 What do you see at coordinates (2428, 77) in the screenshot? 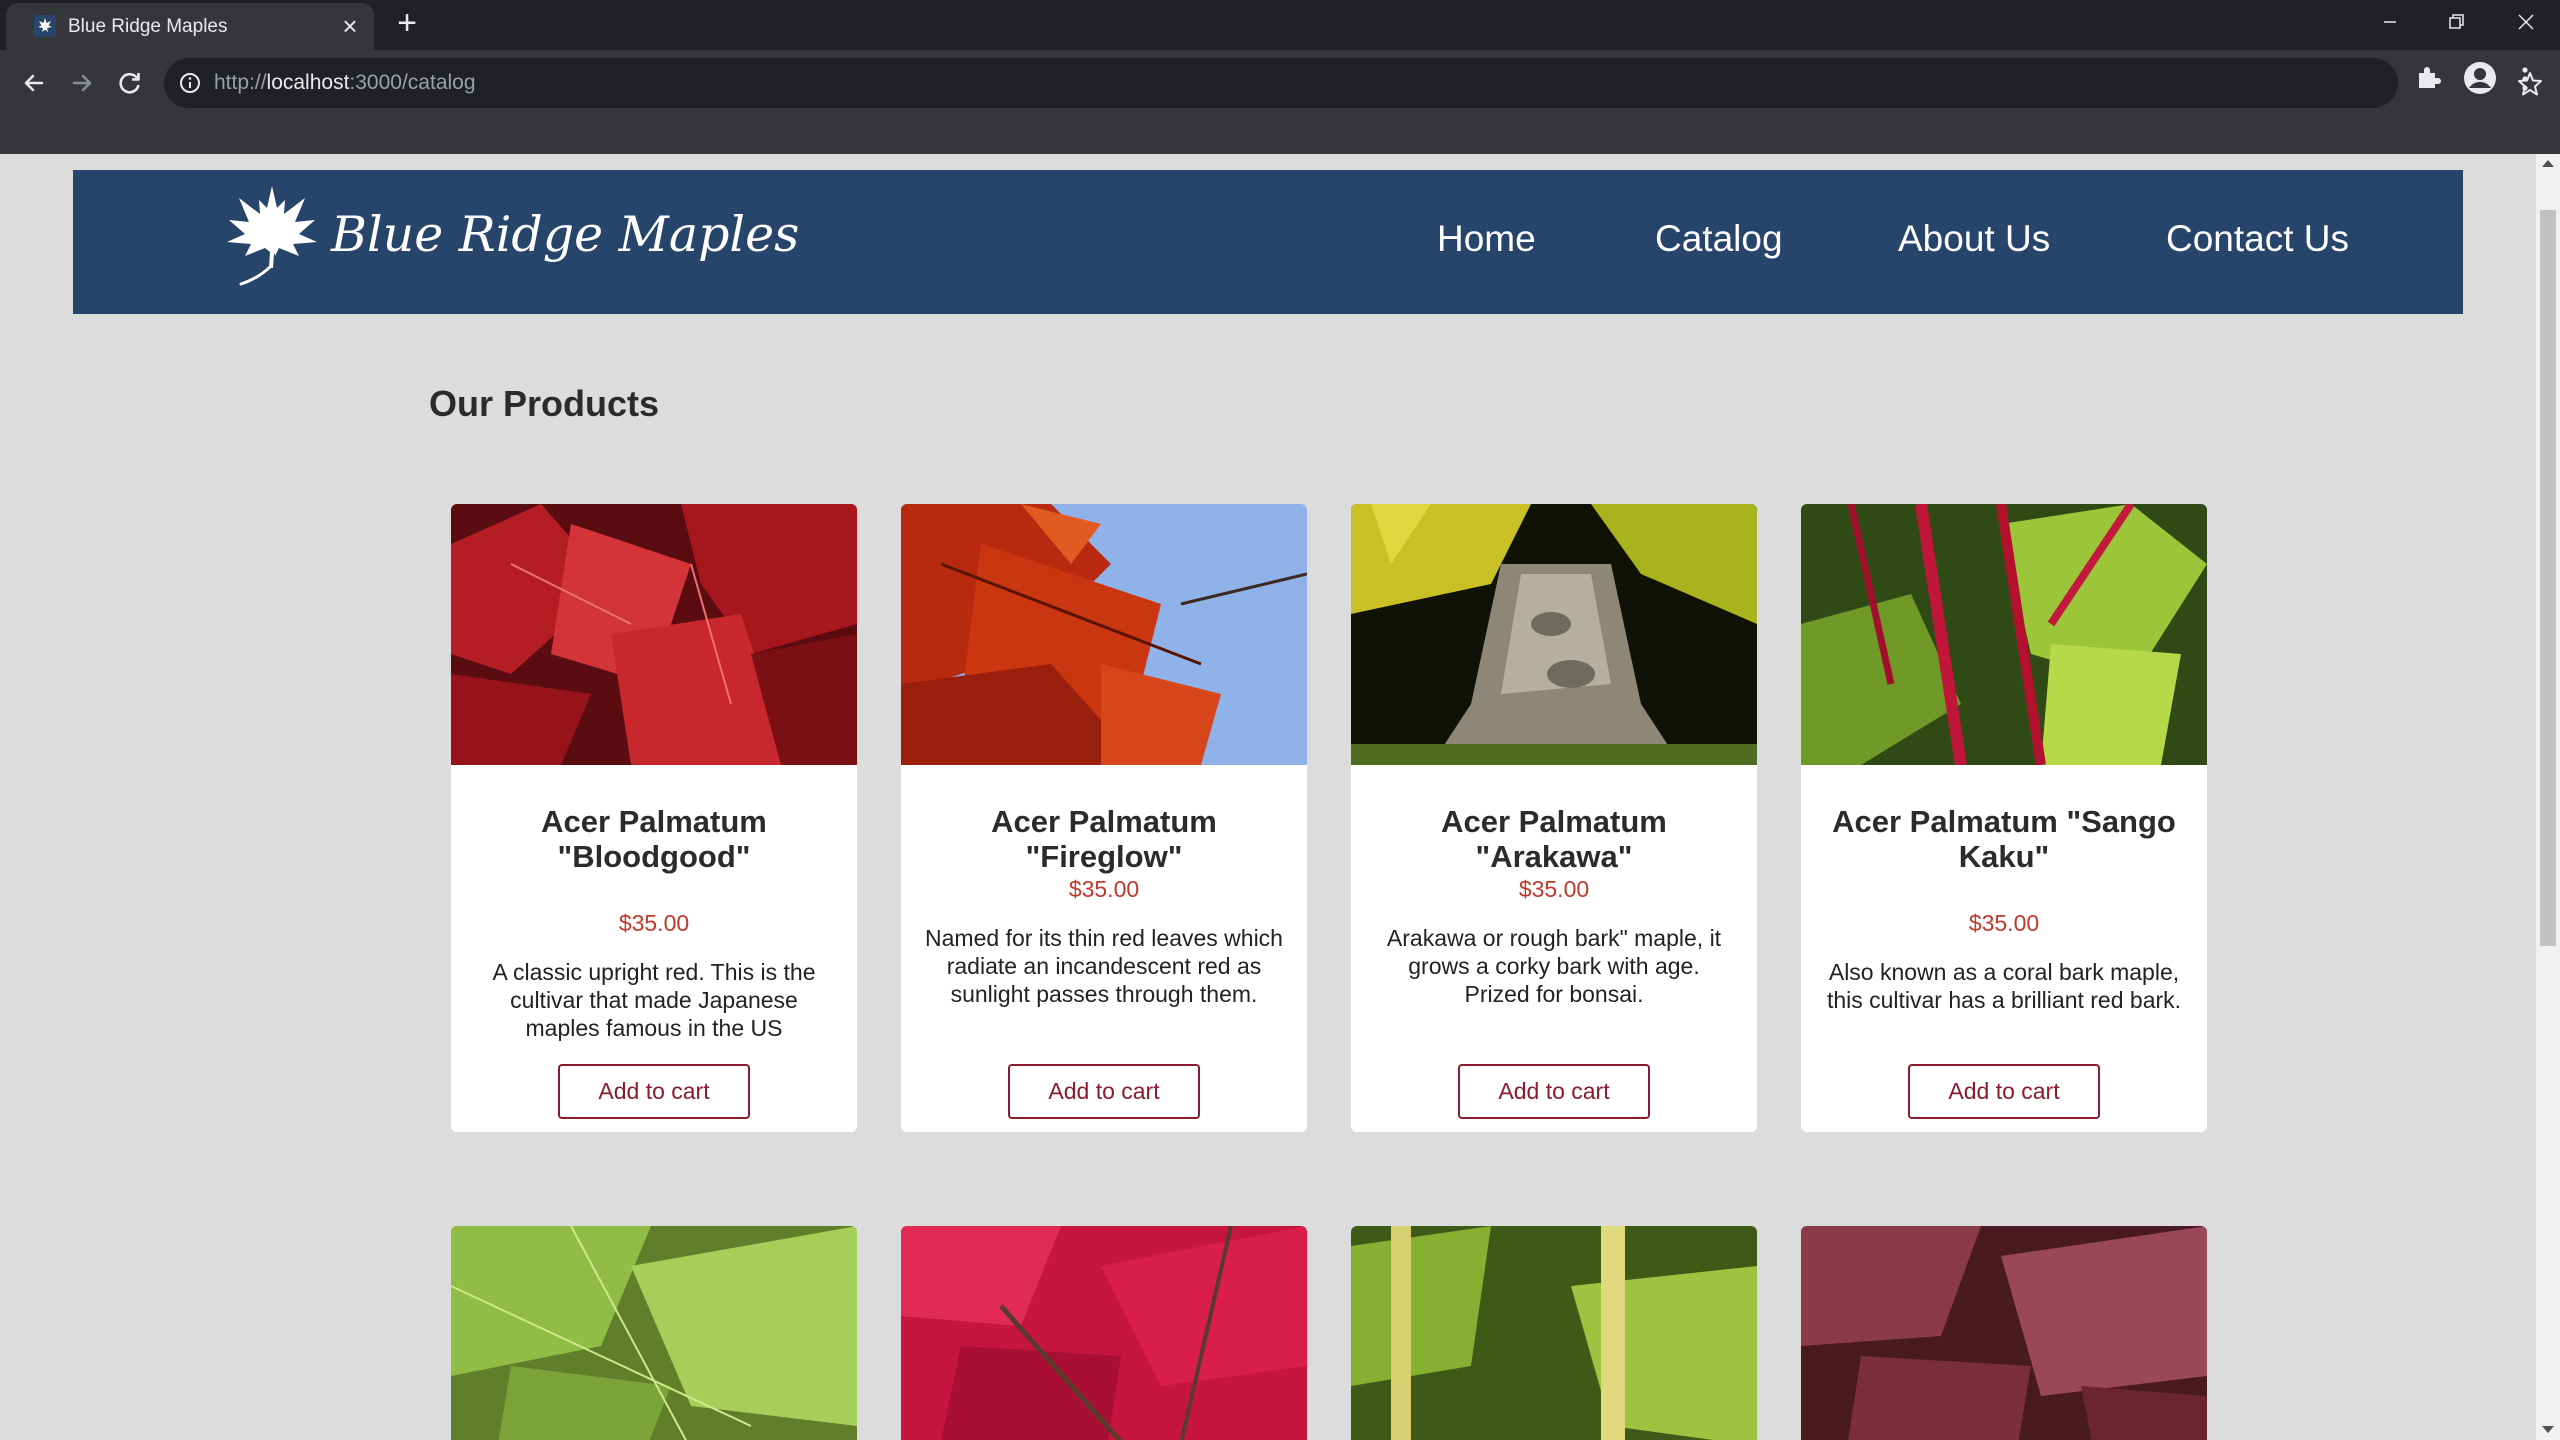
I see `extensions-puzzle-icon` at bounding box center [2428, 77].